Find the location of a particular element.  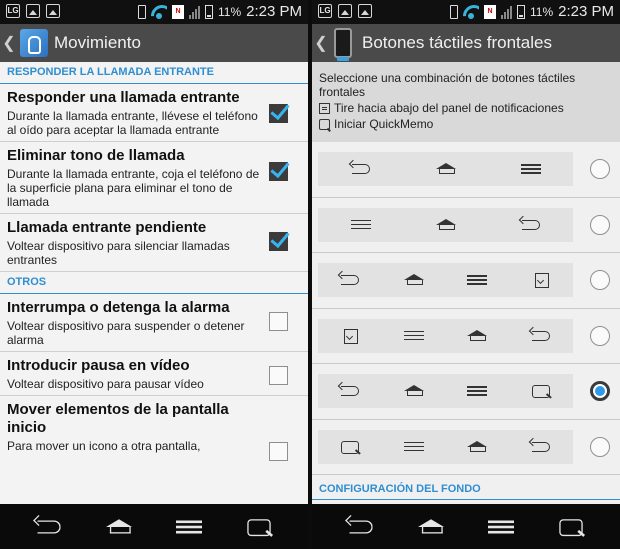

setting-summary: Voltear dispositivo para pausar vídeo is located at coordinates (105, 384).